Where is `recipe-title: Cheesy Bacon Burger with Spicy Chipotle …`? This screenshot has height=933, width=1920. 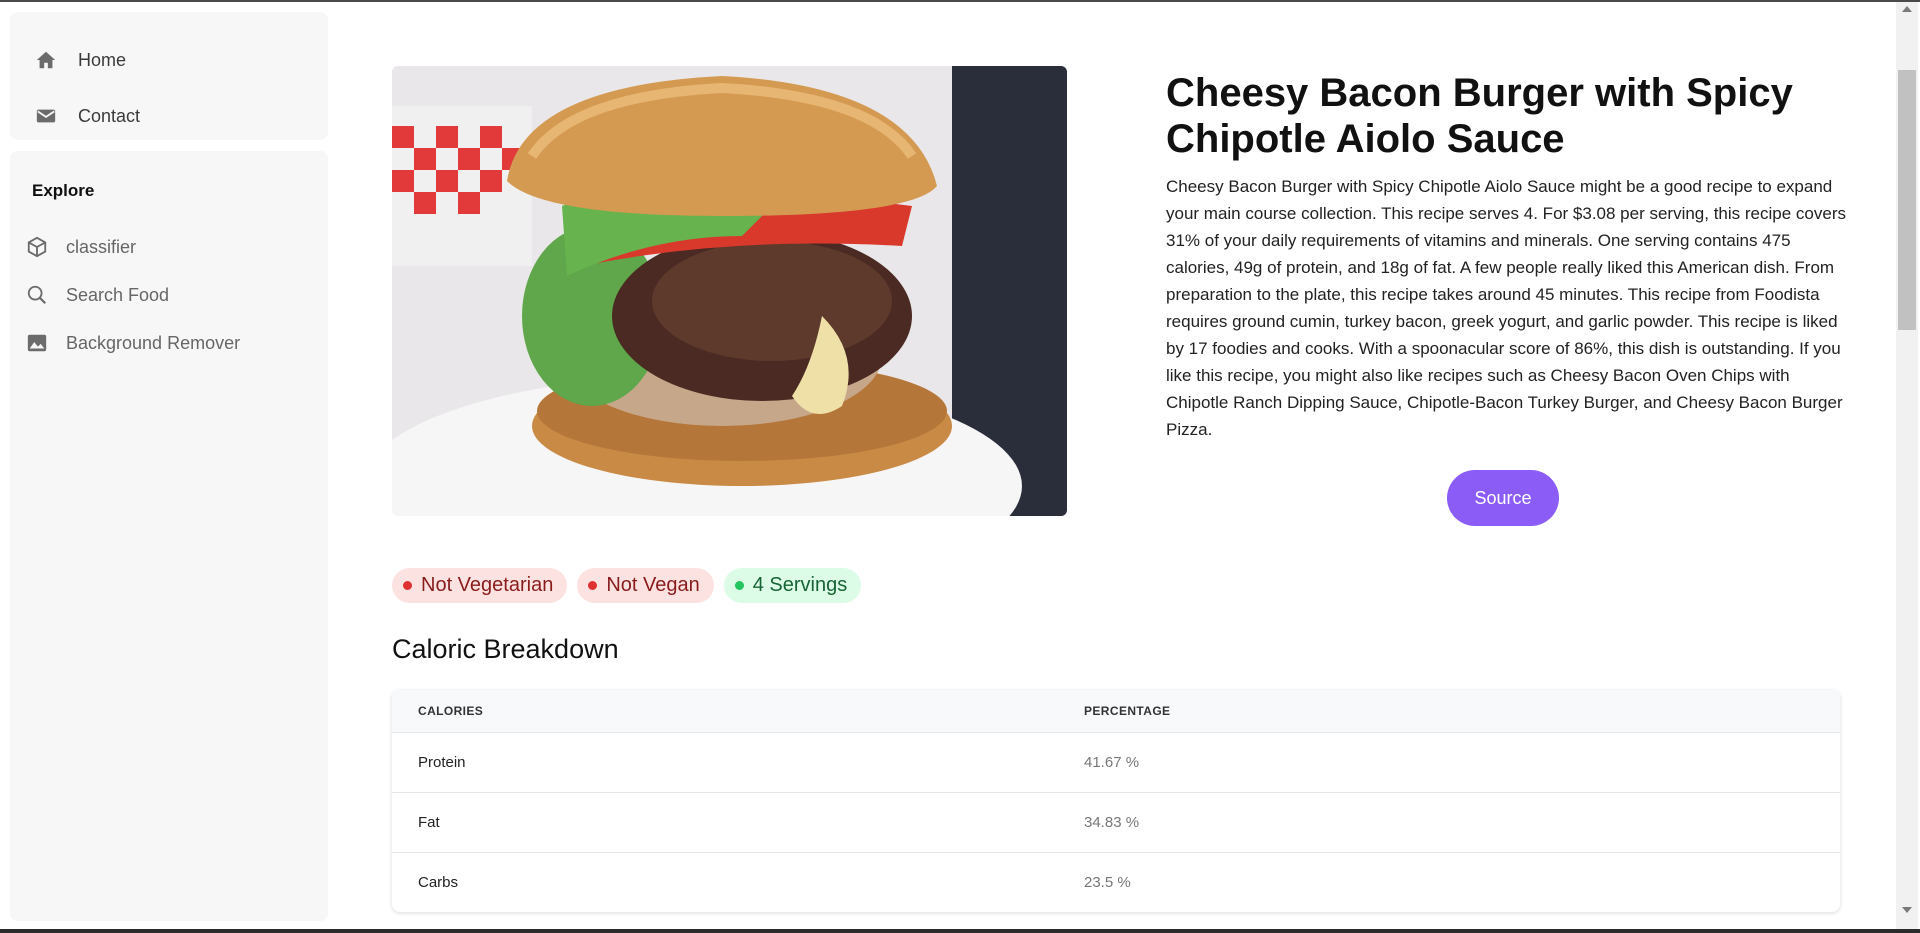 recipe-title: Cheesy Bacon Burger with Spicy Chipotle … is located at coordinates (1479, 116).